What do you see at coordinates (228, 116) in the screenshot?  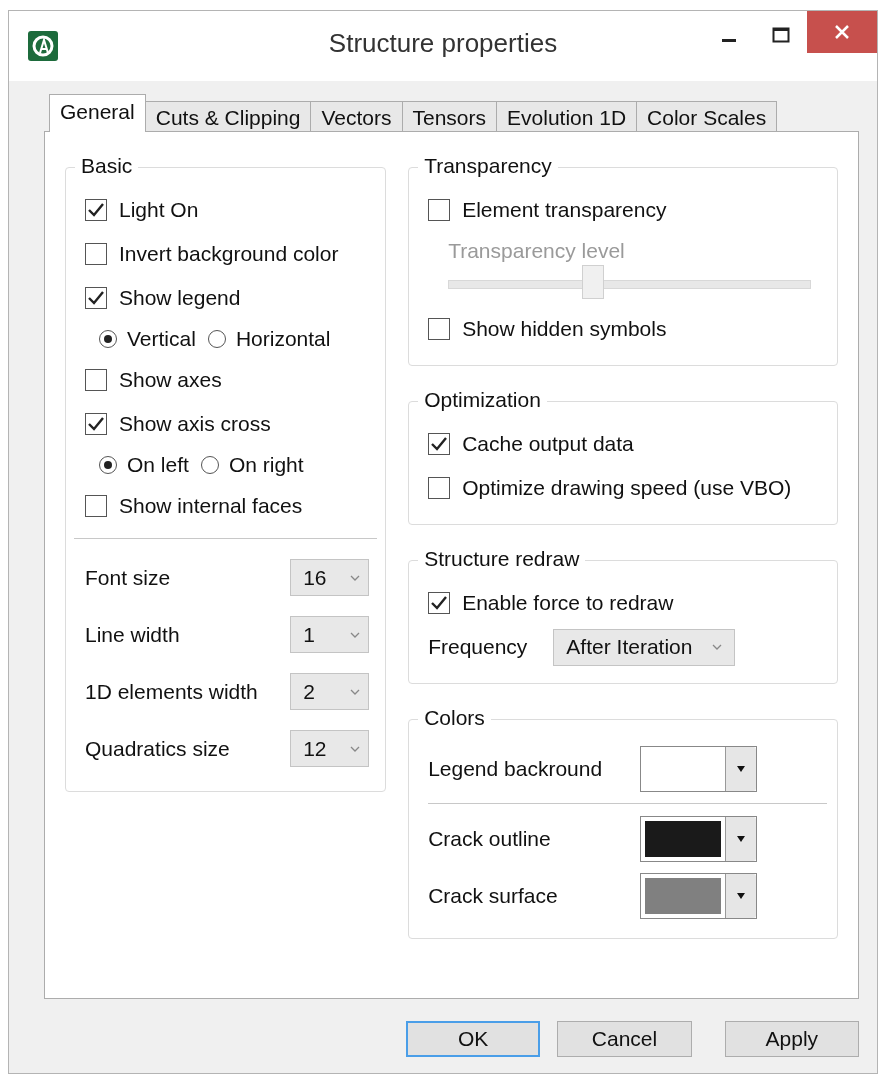 I see `tab: Cuts & Clipping` at bounding box center [228, 116].